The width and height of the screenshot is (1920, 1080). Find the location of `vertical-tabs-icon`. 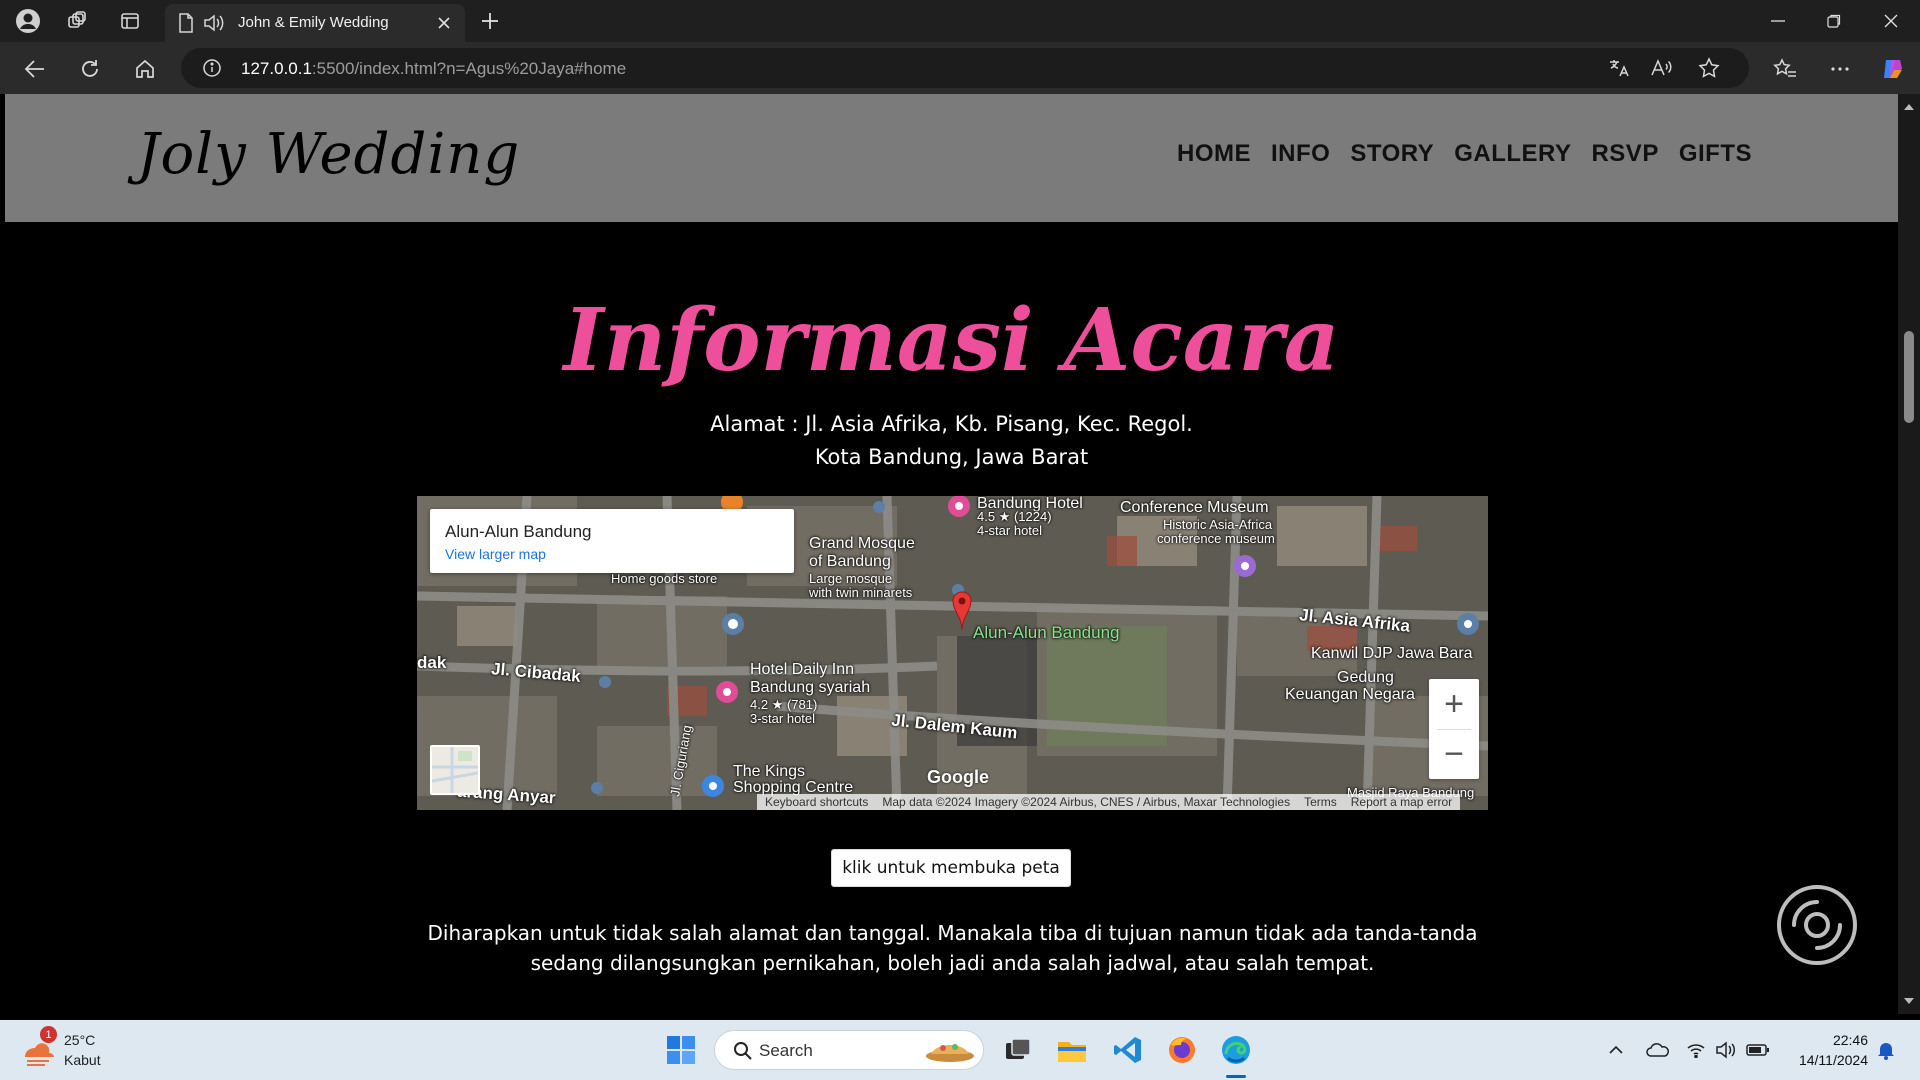

vertical-tabs-icon is located at coordinates (130, 21).